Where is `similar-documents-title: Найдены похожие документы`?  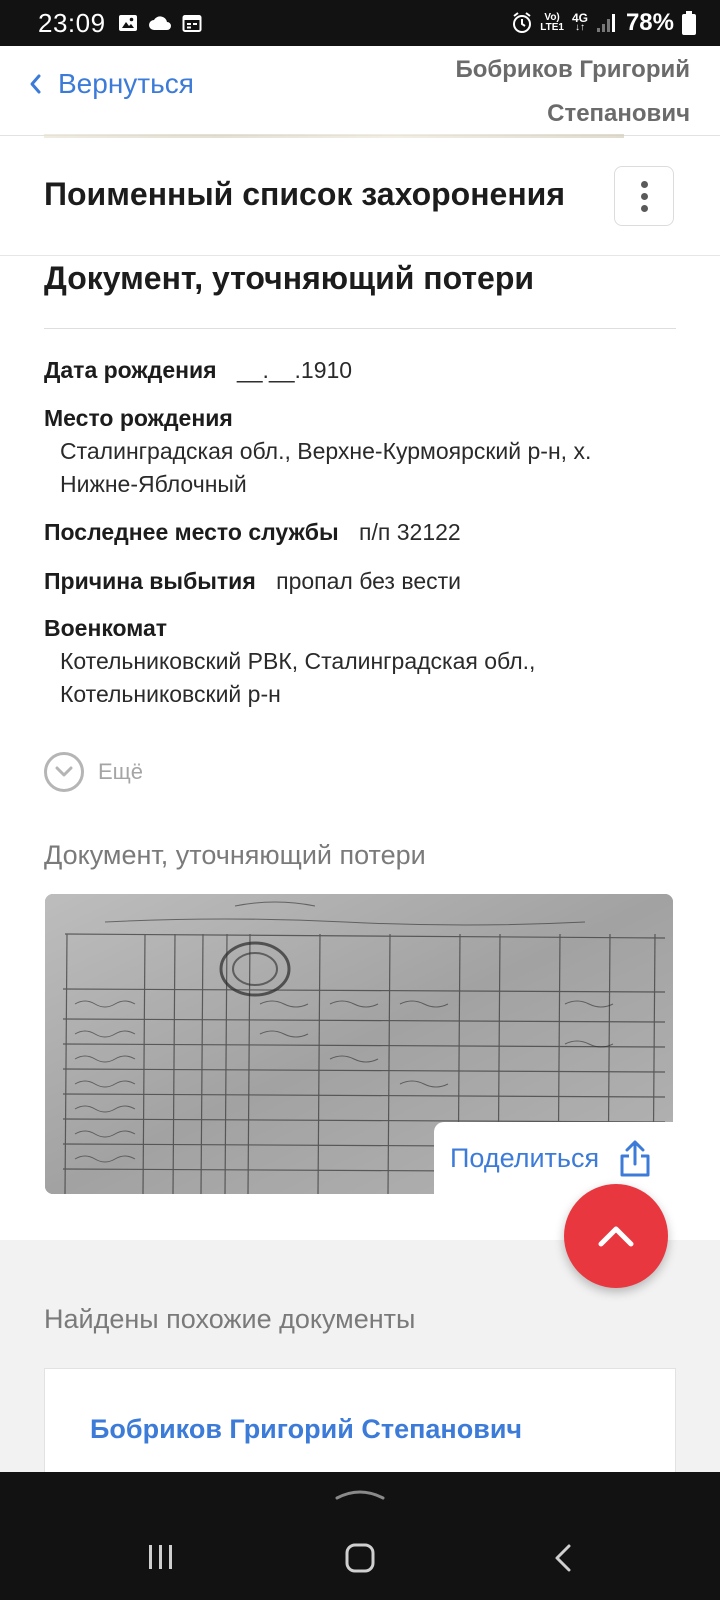 similar-documents-title: Найдены похожие документы is located at coordinates (230, 1319).